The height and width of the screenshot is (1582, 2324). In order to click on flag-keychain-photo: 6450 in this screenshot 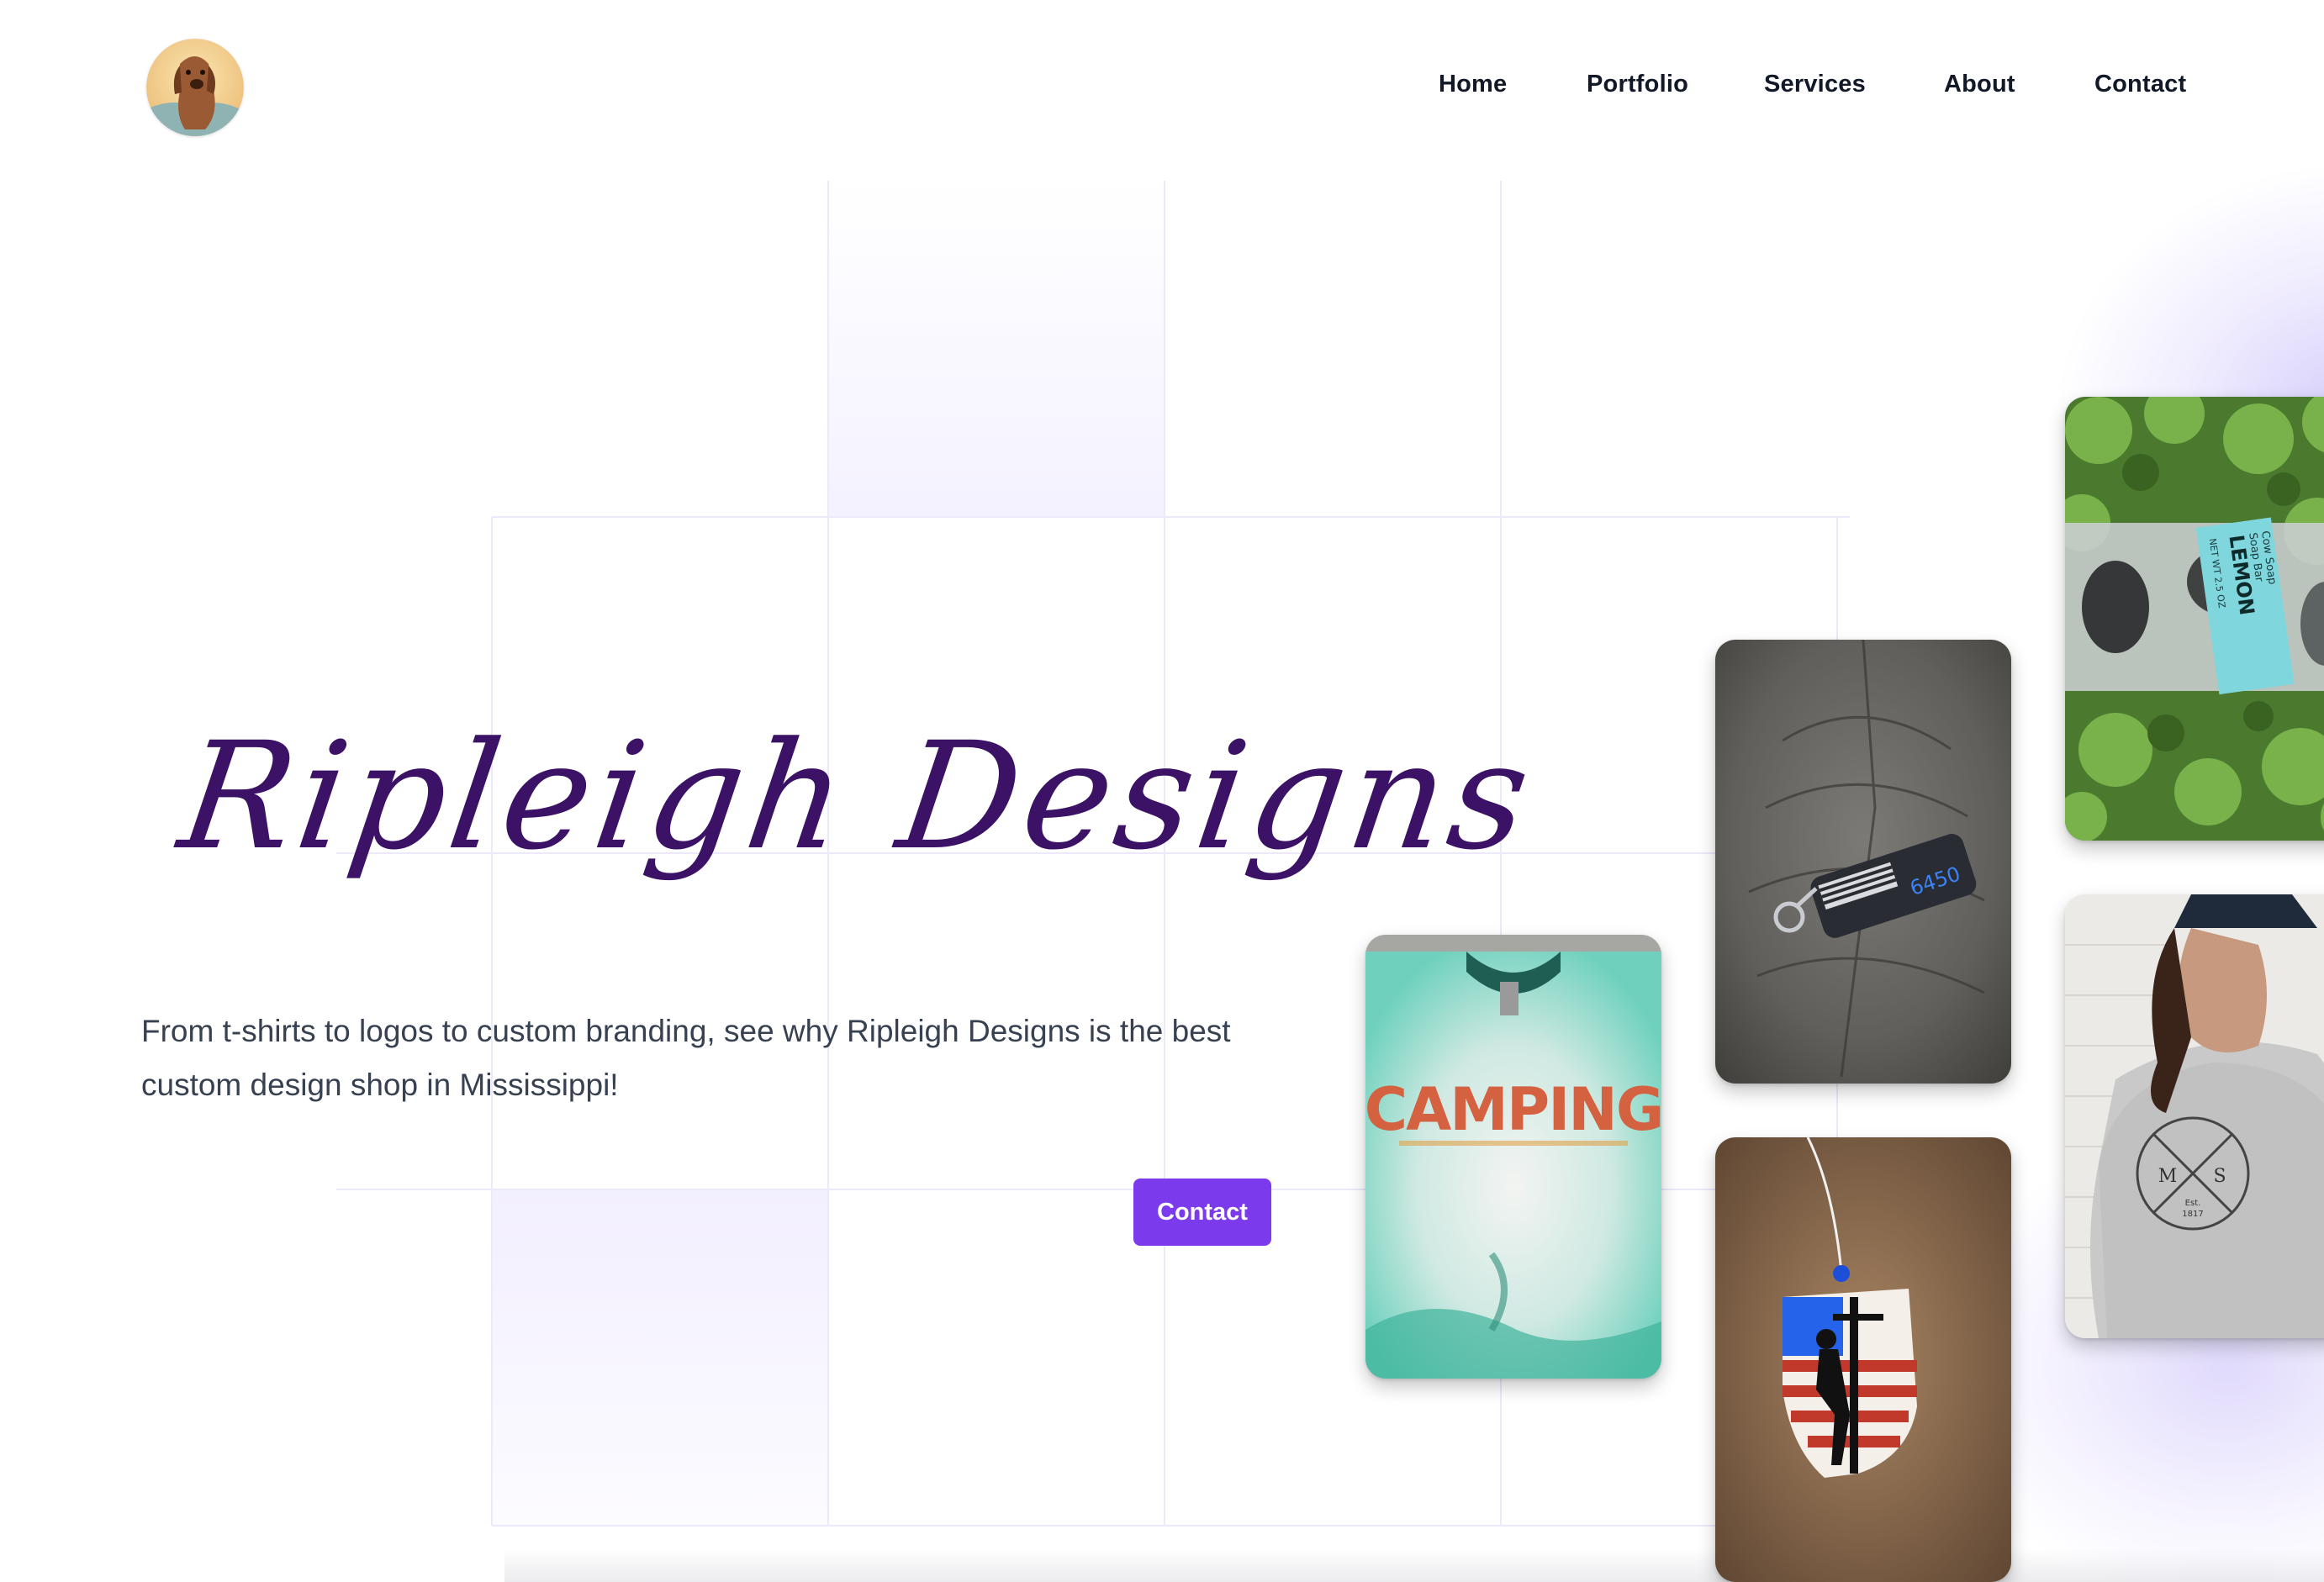, I will do `click(1863, 862)`.